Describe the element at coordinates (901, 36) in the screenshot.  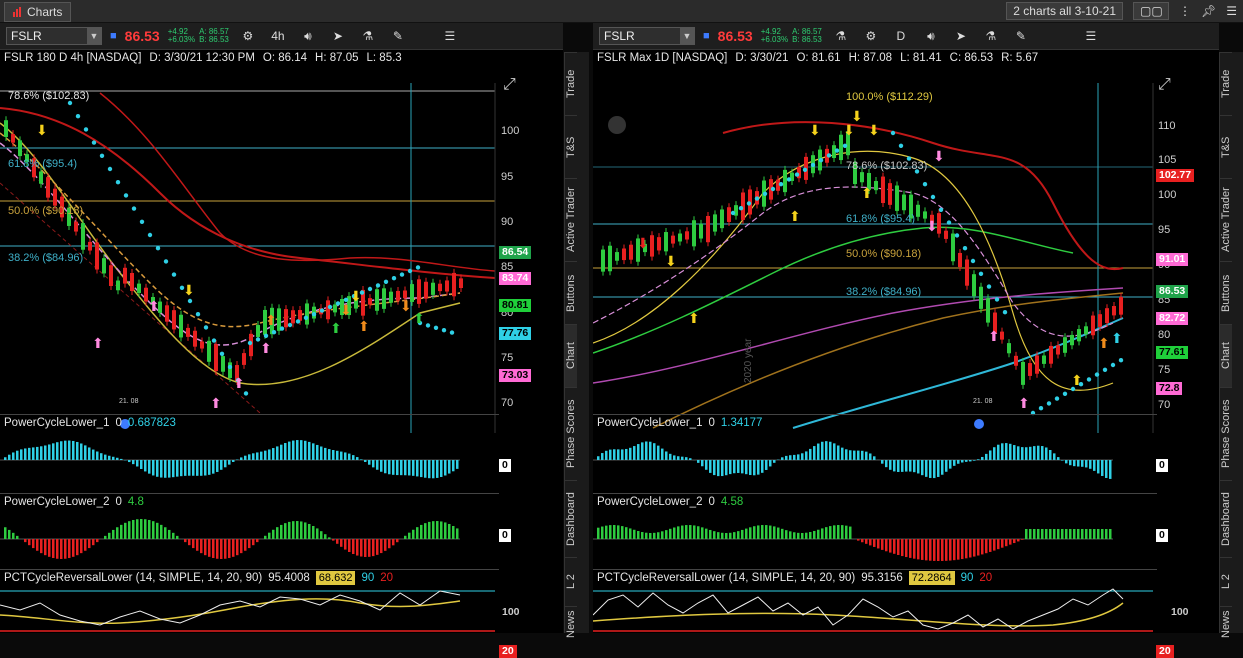
I see `right-interval-button: D` at that location.